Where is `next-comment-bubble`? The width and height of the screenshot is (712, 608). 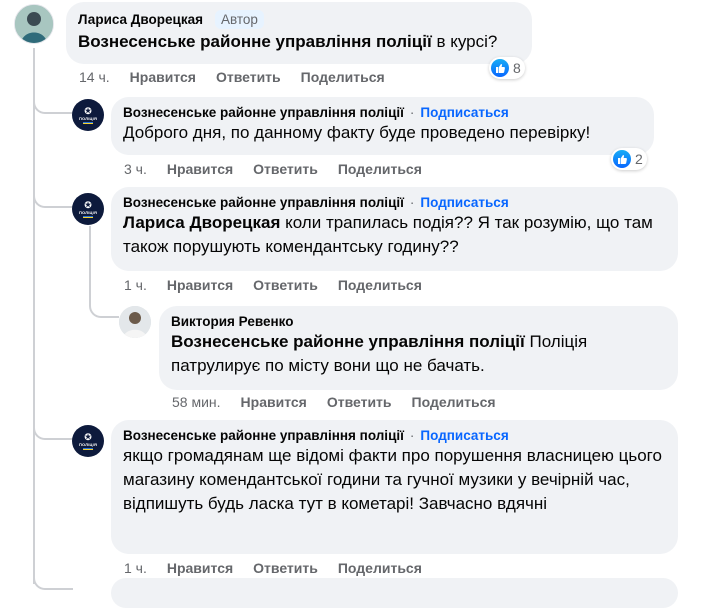 next-comment-bubble is located at coordinates (394, 593).